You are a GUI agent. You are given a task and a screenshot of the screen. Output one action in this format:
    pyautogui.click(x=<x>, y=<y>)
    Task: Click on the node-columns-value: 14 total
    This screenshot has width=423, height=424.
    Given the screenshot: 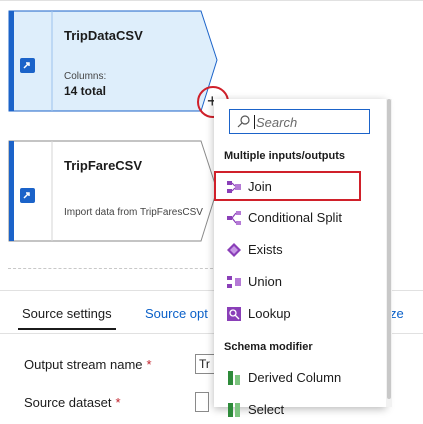 What is the action you would take?
    pyautogui.click(x=85, y=91)
    